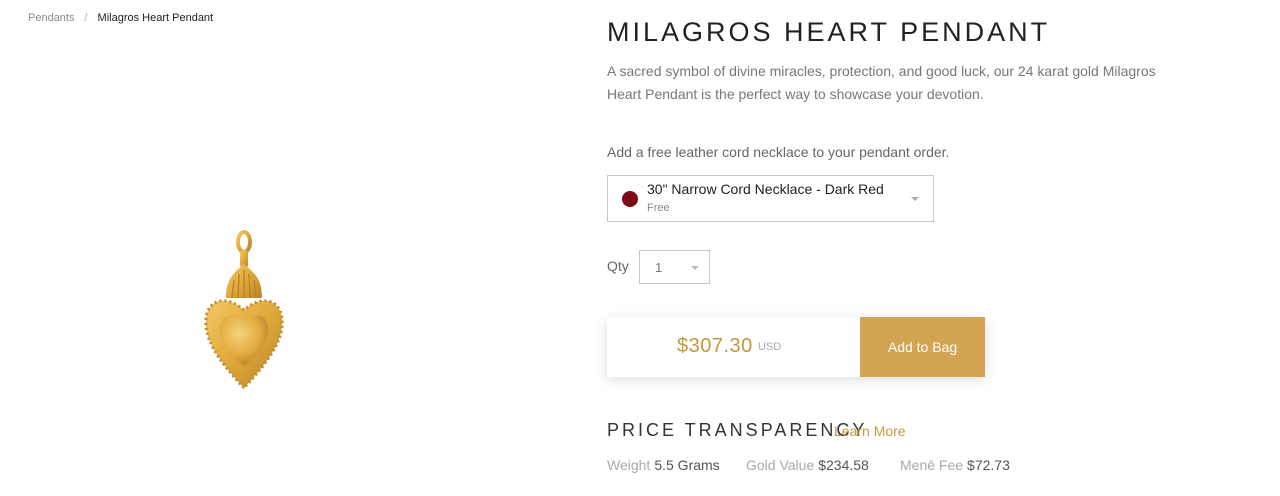  Describe the element at coordinates (659, 267) in the screenshot. I see `qty-value: 1` at that location.